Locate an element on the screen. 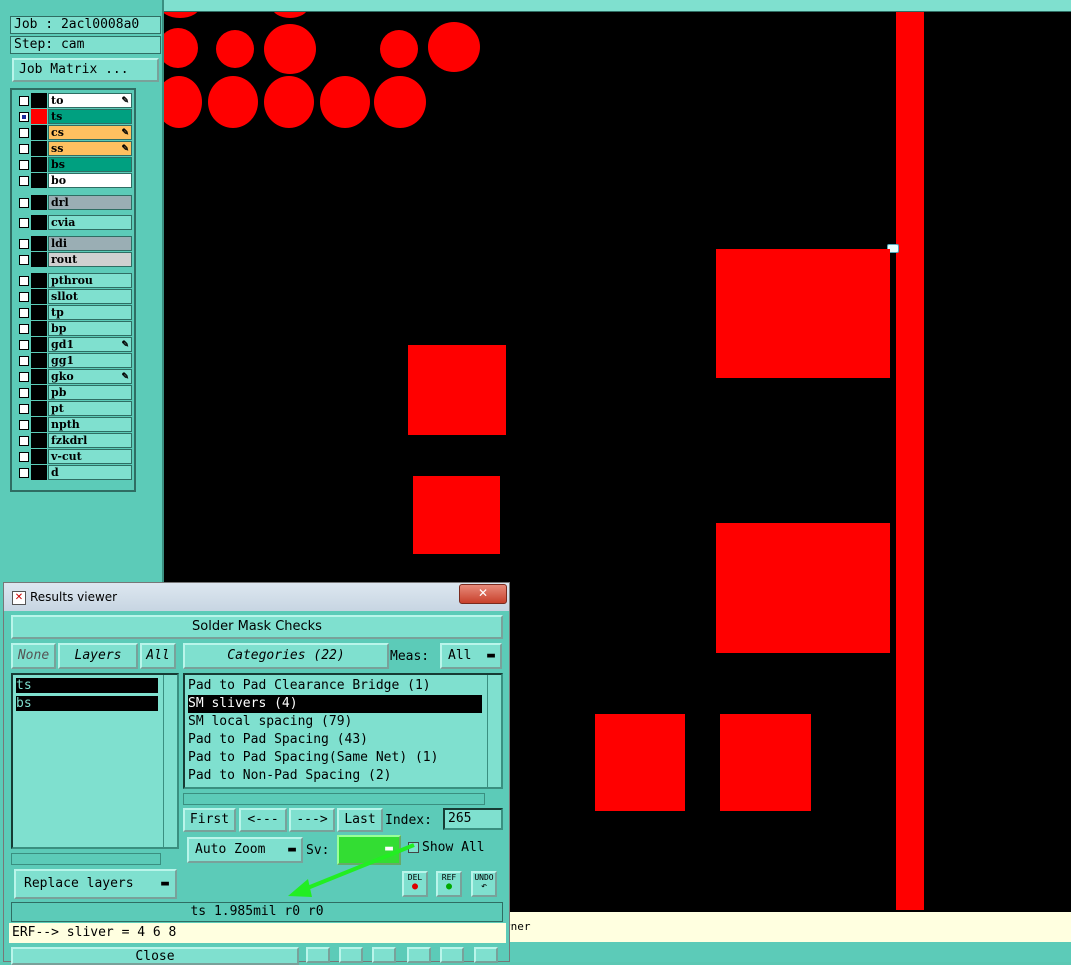 This screenshot has width=1071, height=965. layer-name: npth is located at coordinates (90, 424).